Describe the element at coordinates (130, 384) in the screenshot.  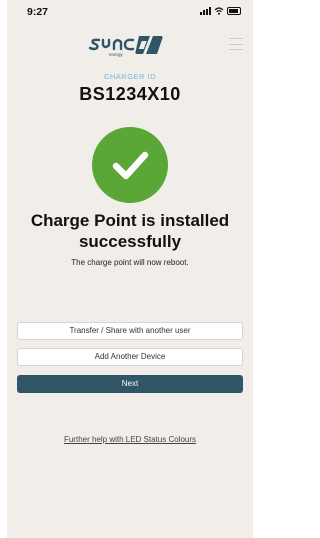
I see `next-button: Next` at that location.